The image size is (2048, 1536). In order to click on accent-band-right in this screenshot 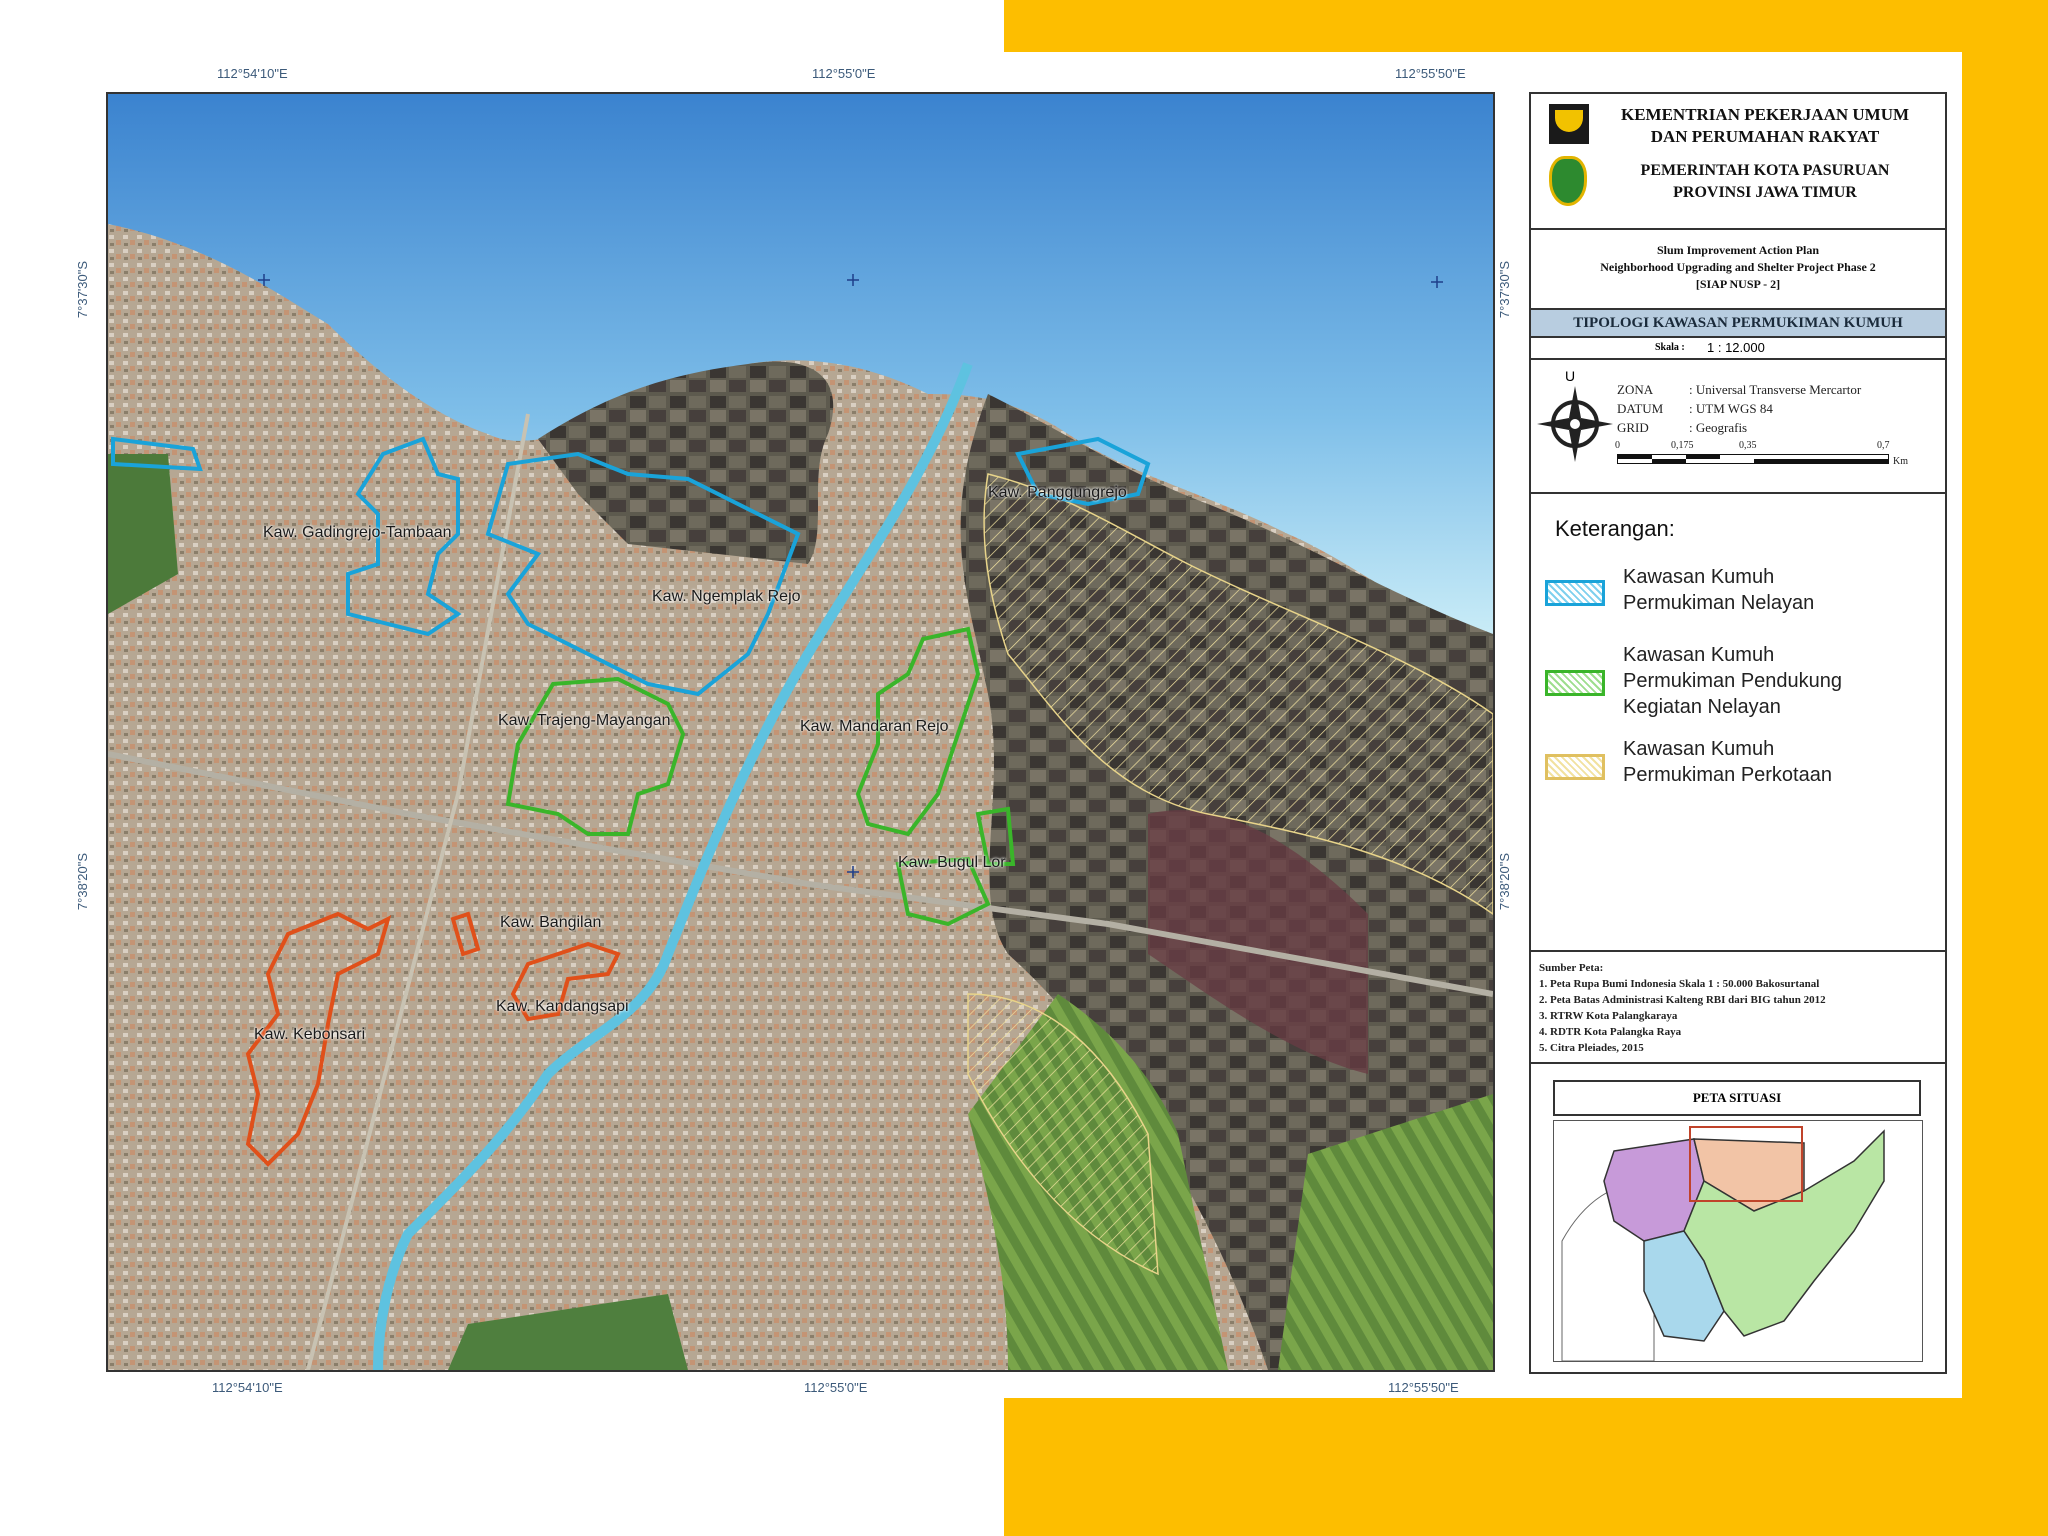, I will do `click(2005, 768)`.